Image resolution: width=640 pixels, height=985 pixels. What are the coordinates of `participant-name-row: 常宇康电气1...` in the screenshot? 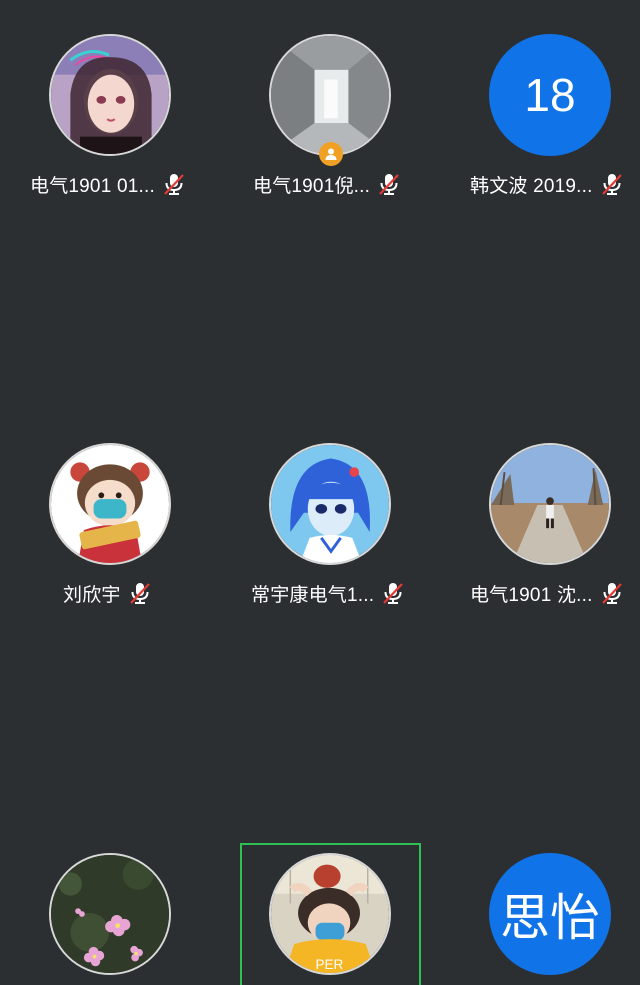 It's located at (328, 593).